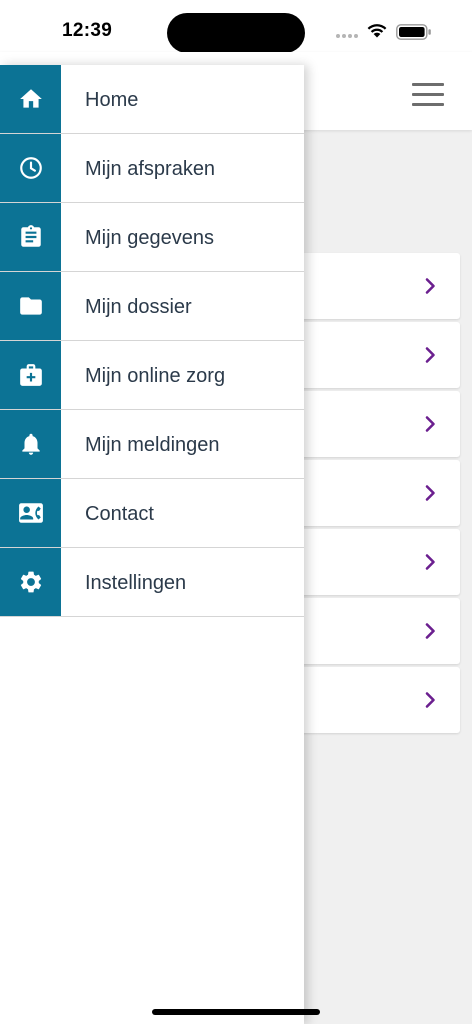 The image size is (472, 1024). I want to click on nav-item-home: Home, so click(152, 99).